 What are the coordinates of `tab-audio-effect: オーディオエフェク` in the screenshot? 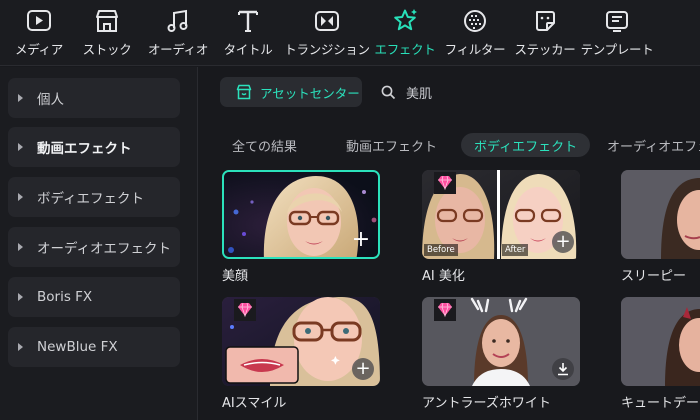 It's located at (653, 145).